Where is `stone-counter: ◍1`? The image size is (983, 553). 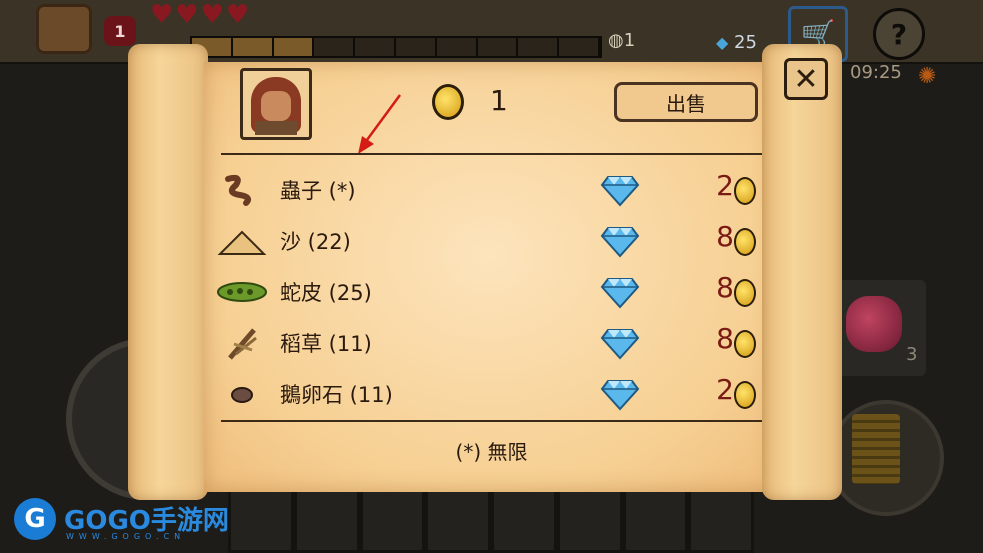 stone-counter: ◍1 is located at coordinates (622, 40).